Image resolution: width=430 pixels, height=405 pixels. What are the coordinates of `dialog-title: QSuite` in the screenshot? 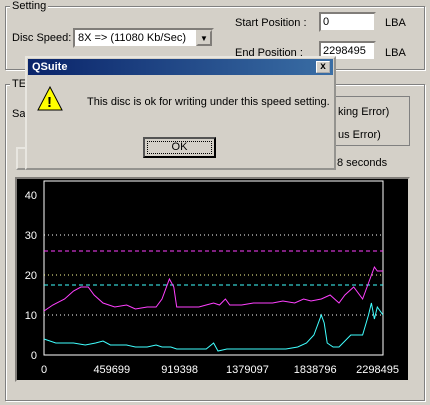 It's located at (50, 67).